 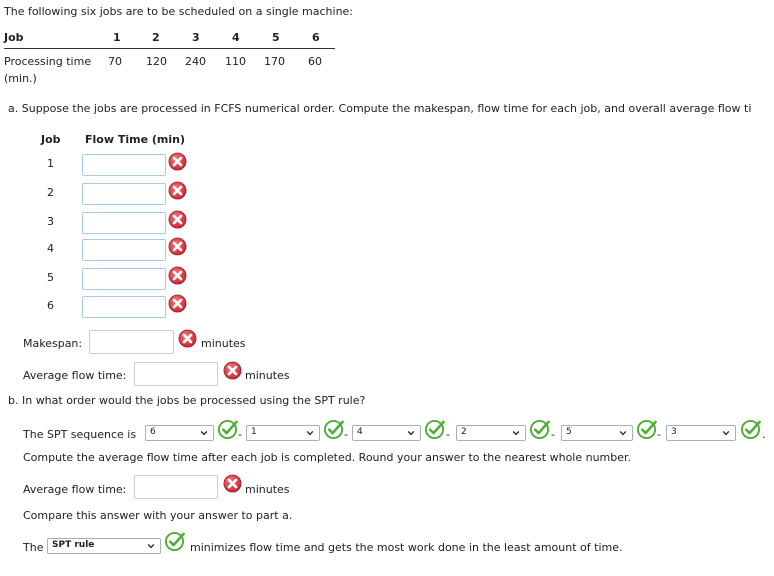 What do you see at coordinates (50, 192) in the screenshot?
I see `flow-row-job-2: 2` at bounding box center [50, 192].